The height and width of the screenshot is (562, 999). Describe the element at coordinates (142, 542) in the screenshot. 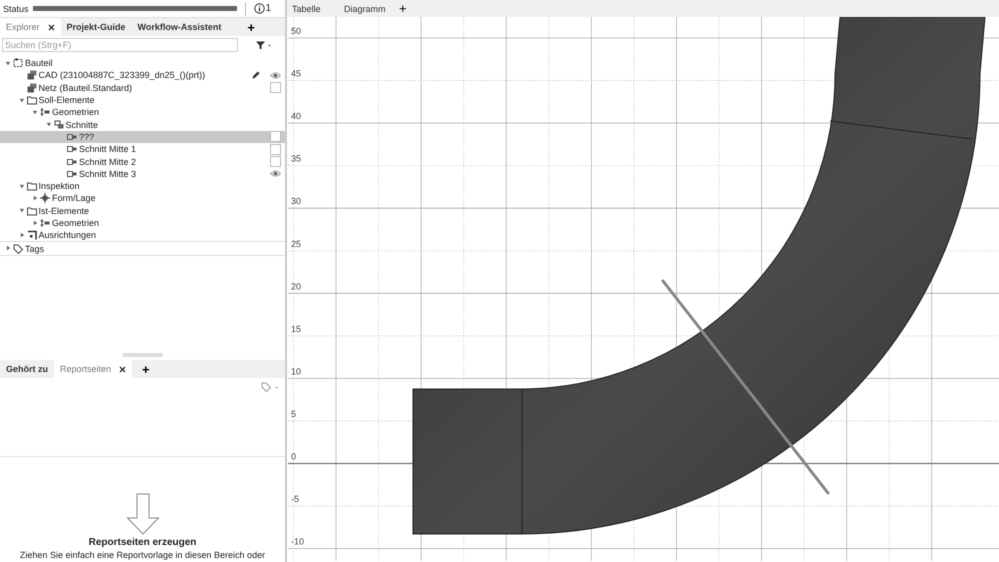

I see `drop-title: Reportseiten erzeugen` at that location.